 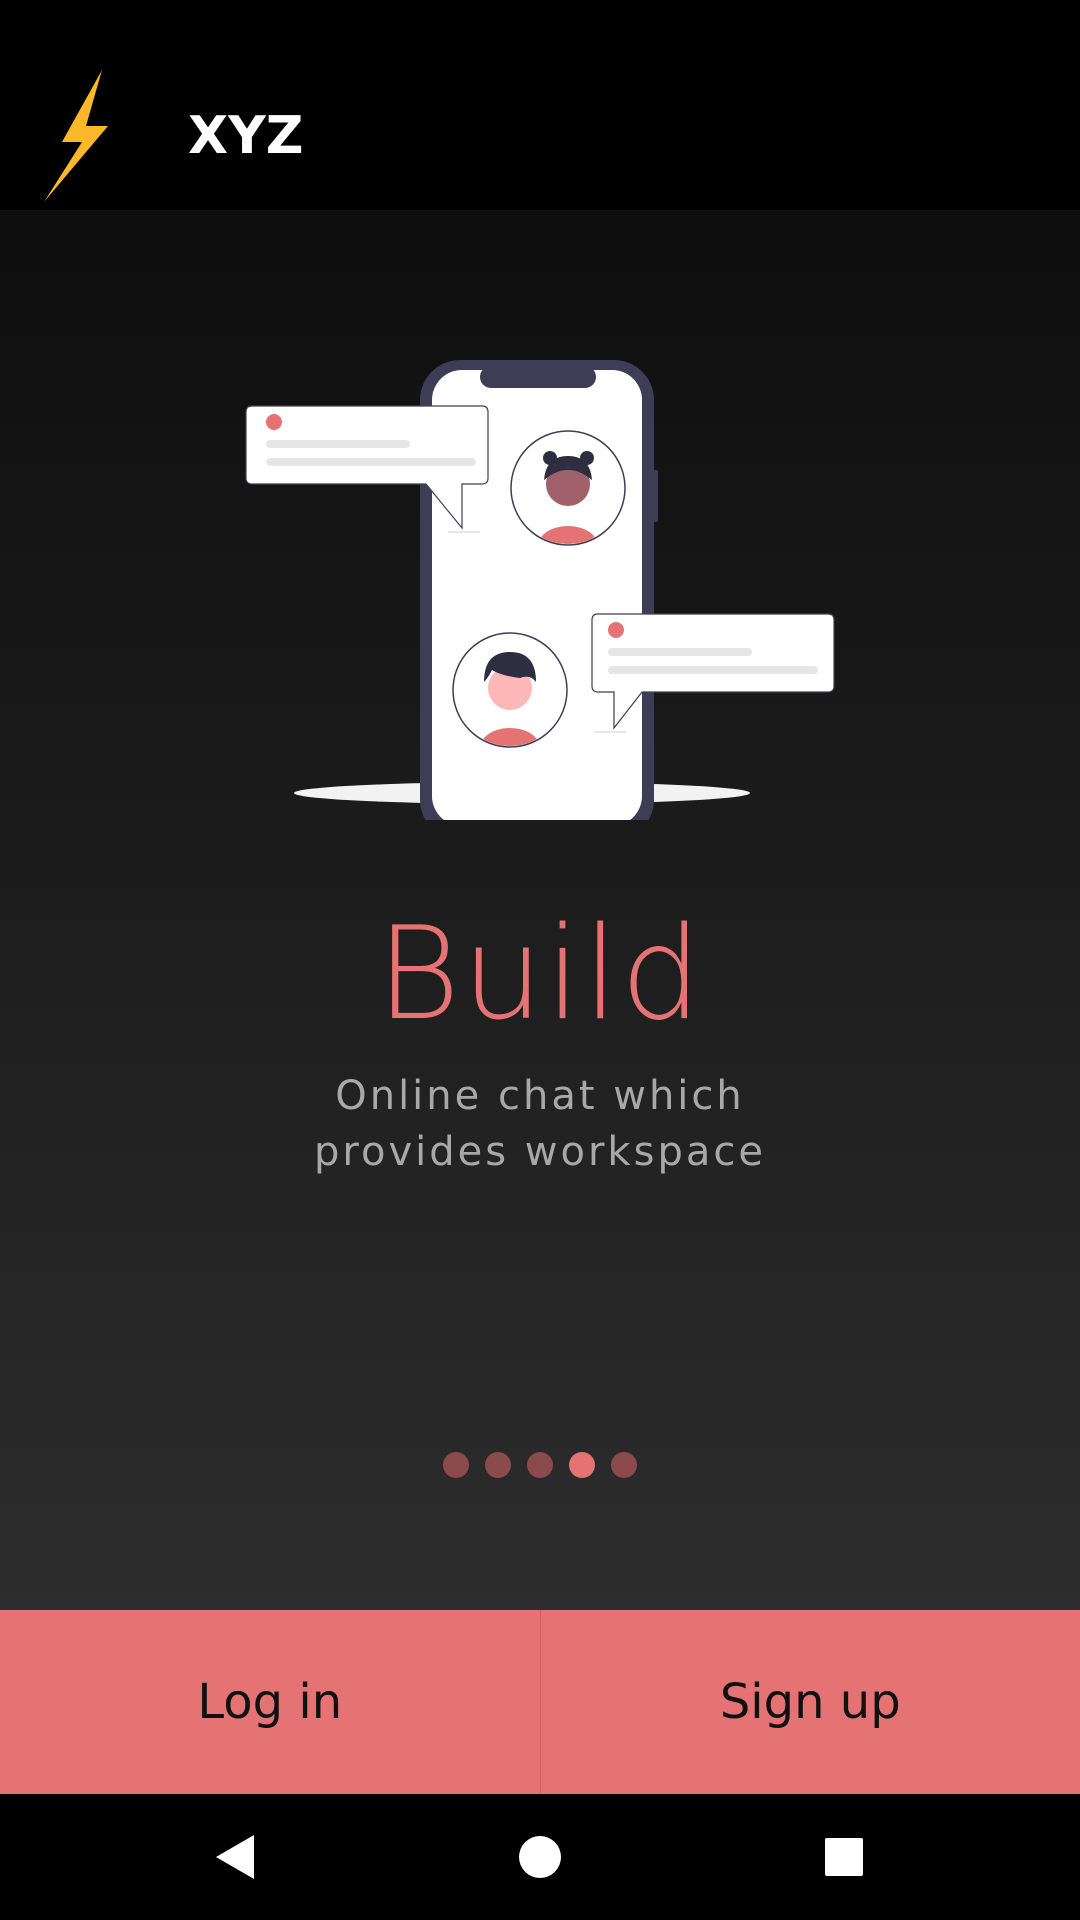 I want to click on signup-button: Sign up, so click(x=810, y=1702).